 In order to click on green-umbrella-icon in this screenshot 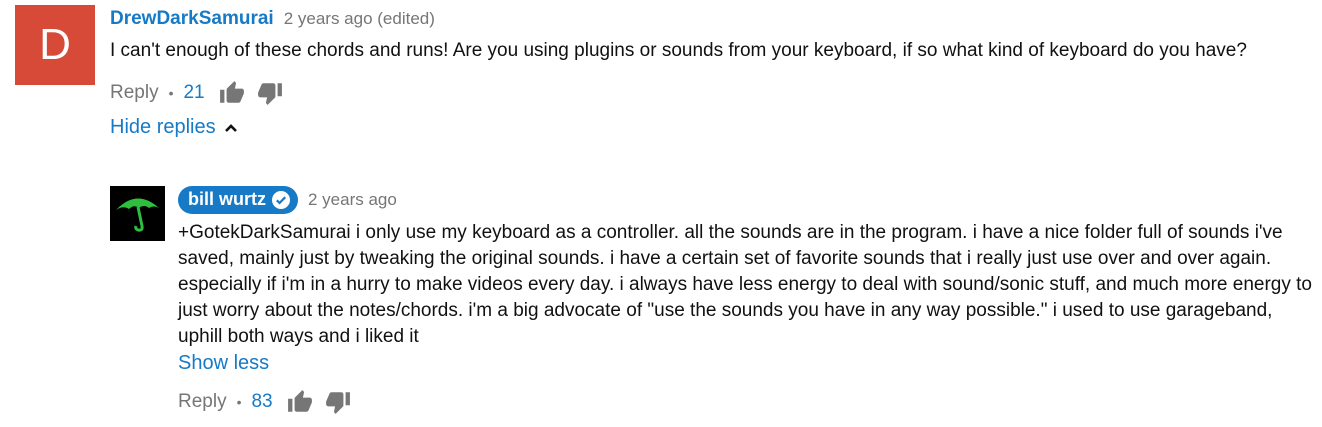, I will do `click(137, 213)`.